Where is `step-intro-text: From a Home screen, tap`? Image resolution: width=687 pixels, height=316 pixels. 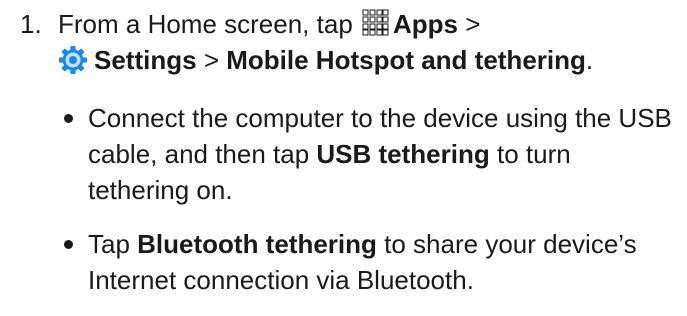
step-intro-text: From a Home screen, tap is located at coordinates (205, 24).